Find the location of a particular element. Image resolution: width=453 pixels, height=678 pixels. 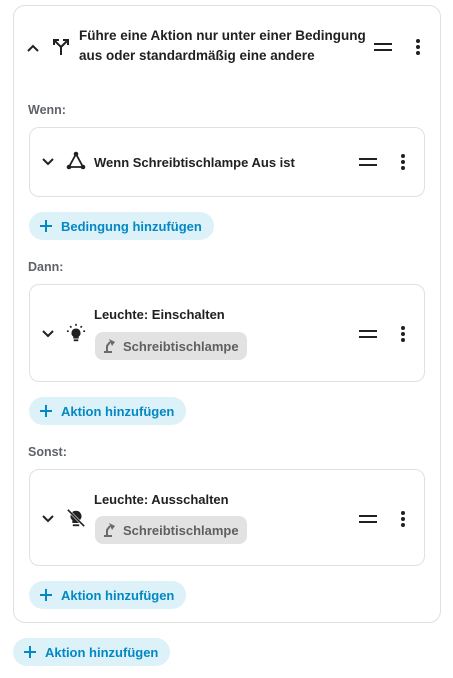

bulb-on-icon is located at coordinates (76, 333).